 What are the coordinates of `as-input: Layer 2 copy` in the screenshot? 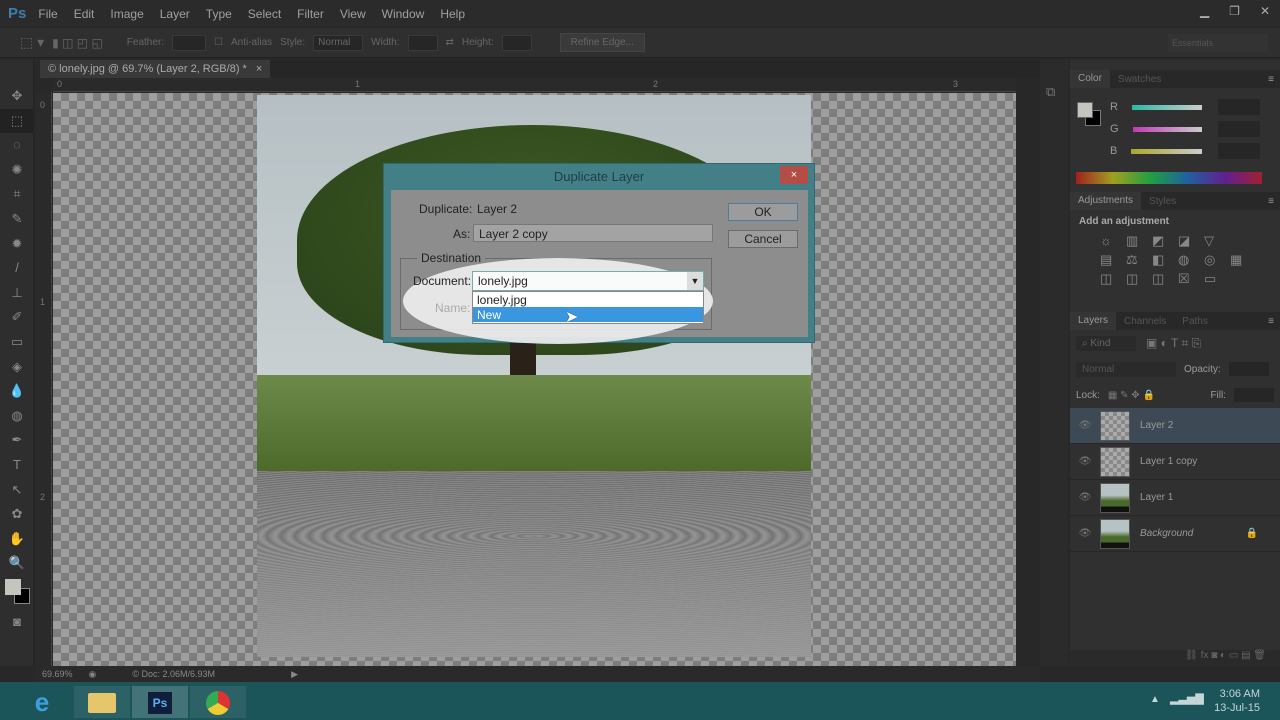 It's located at (593, 233).